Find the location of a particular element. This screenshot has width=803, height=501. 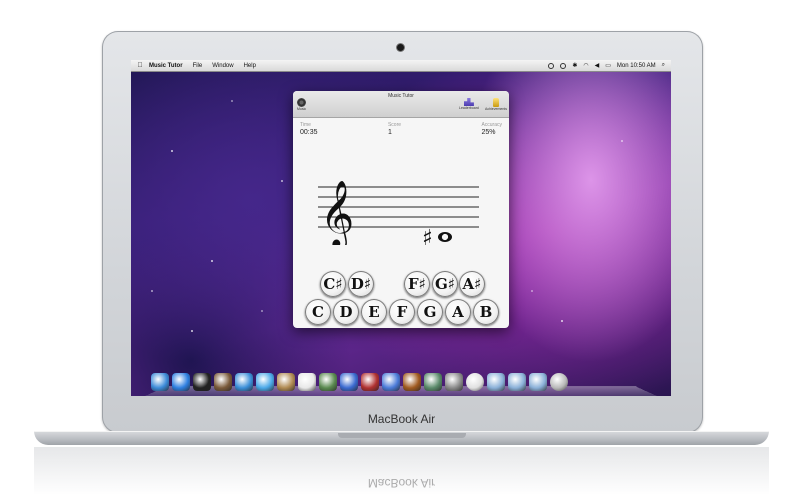

leaderboard-icon is located at coordinates (468, 102).